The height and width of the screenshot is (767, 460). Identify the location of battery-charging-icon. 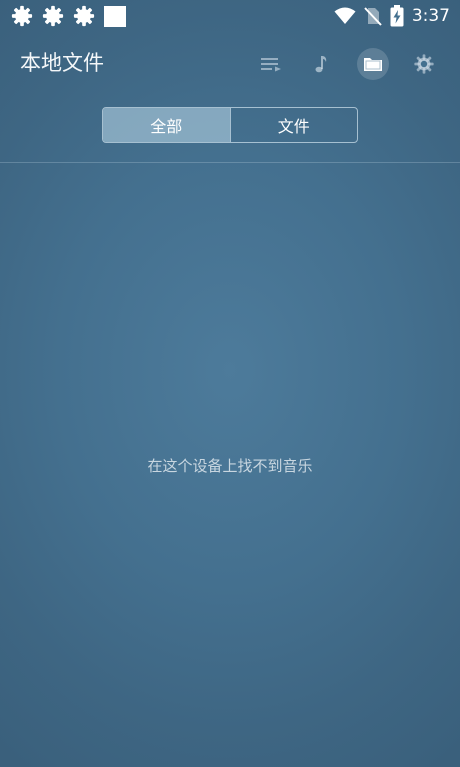
(397, 16).